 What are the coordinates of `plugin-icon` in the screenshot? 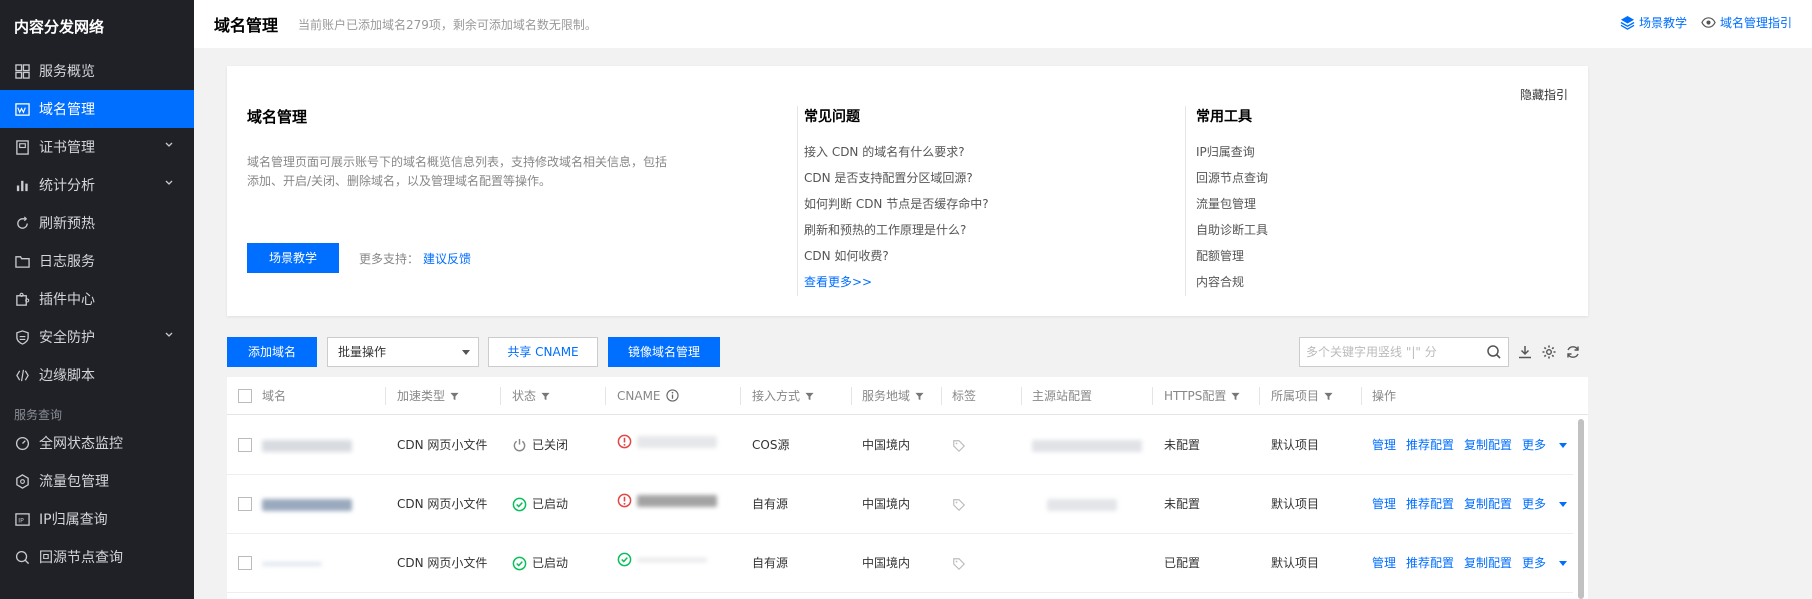 It's located at (22, 299).